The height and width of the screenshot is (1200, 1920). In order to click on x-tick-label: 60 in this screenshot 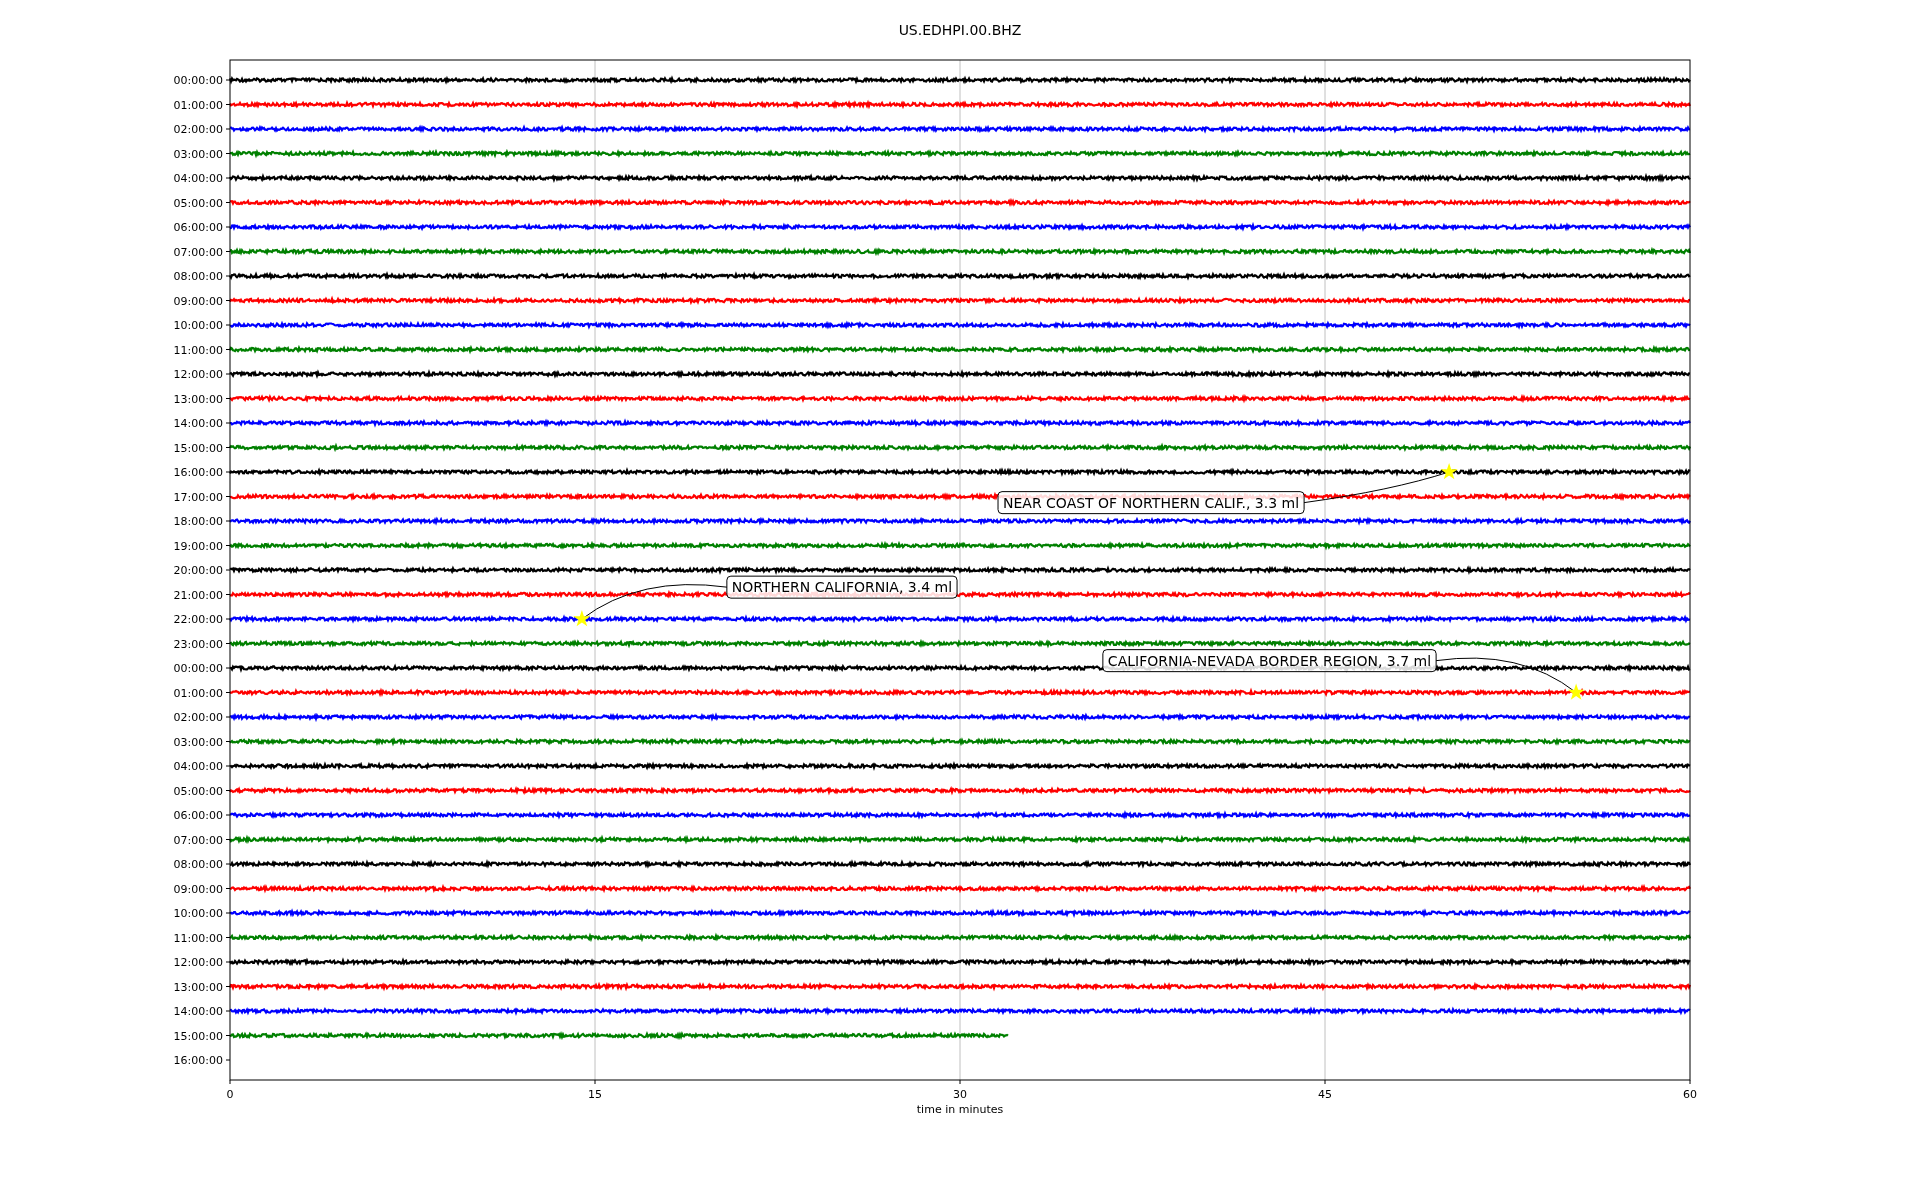, I will do `click(1690, 1094)`.